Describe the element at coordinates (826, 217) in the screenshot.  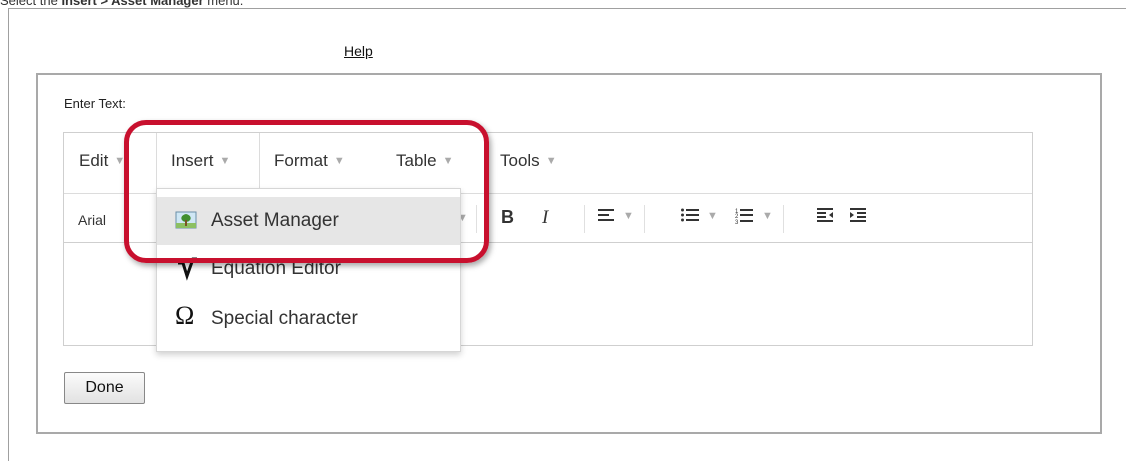
I see `outdent-icon` at that location.